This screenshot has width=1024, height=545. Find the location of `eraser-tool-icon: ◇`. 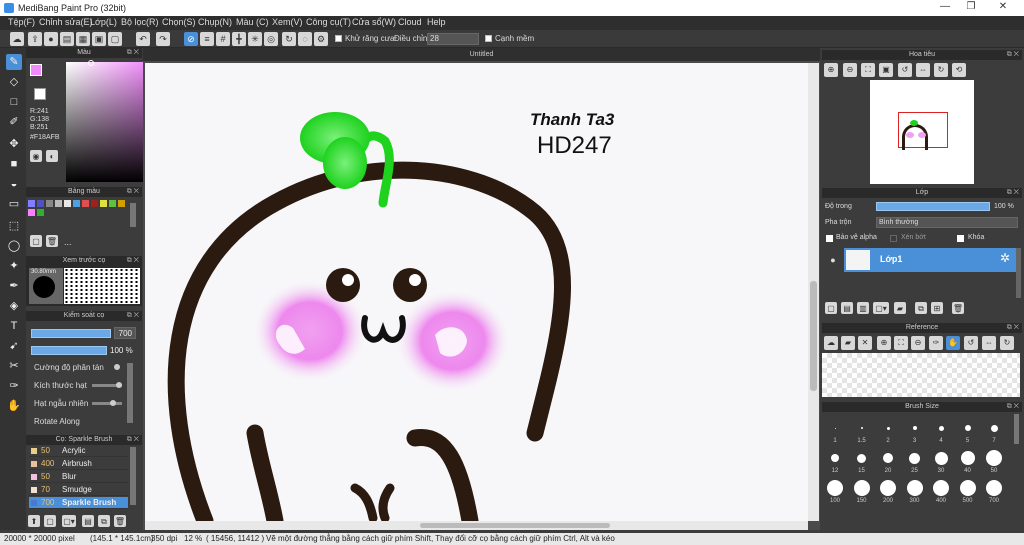

eraser-tool-icon: ◇ is located at coordinates (14, 82).